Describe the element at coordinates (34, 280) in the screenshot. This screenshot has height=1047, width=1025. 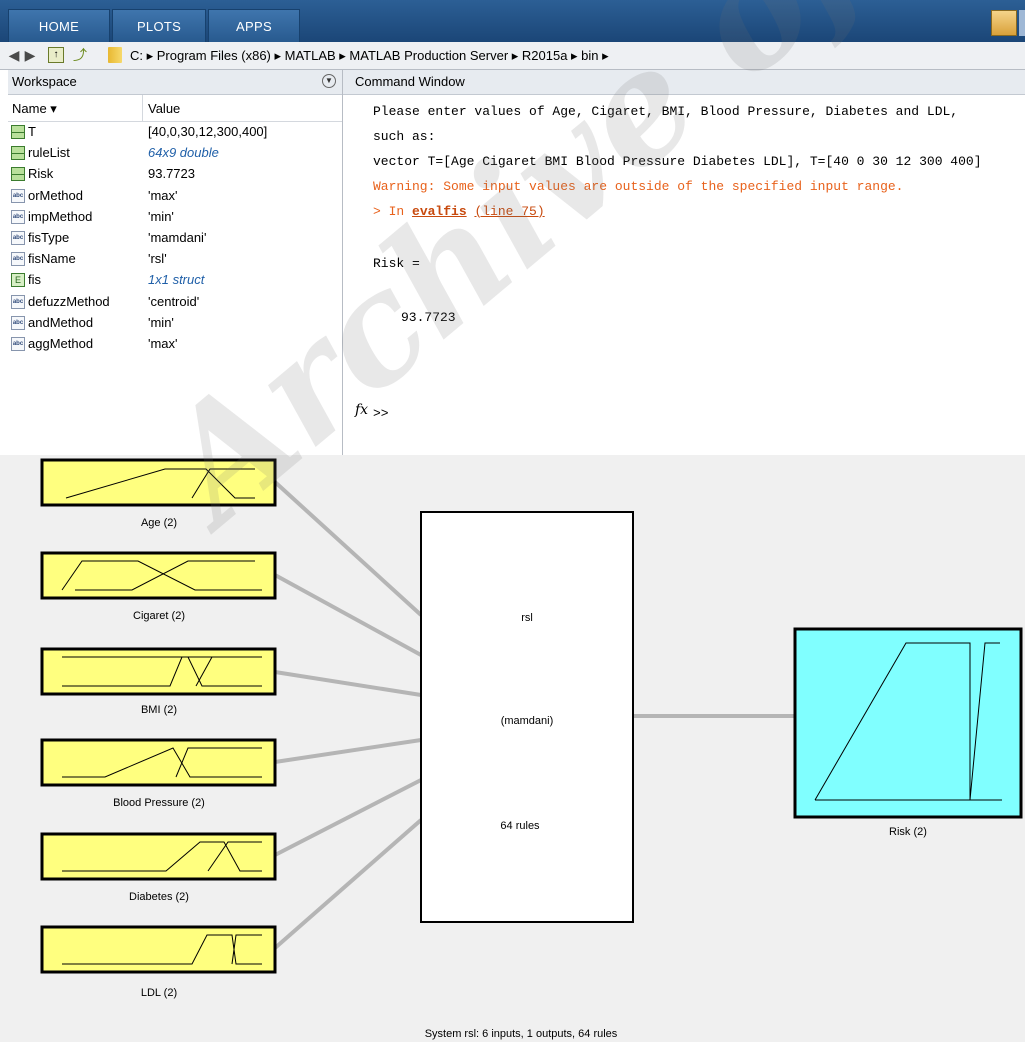
I see `variable-name: fis` at that location.